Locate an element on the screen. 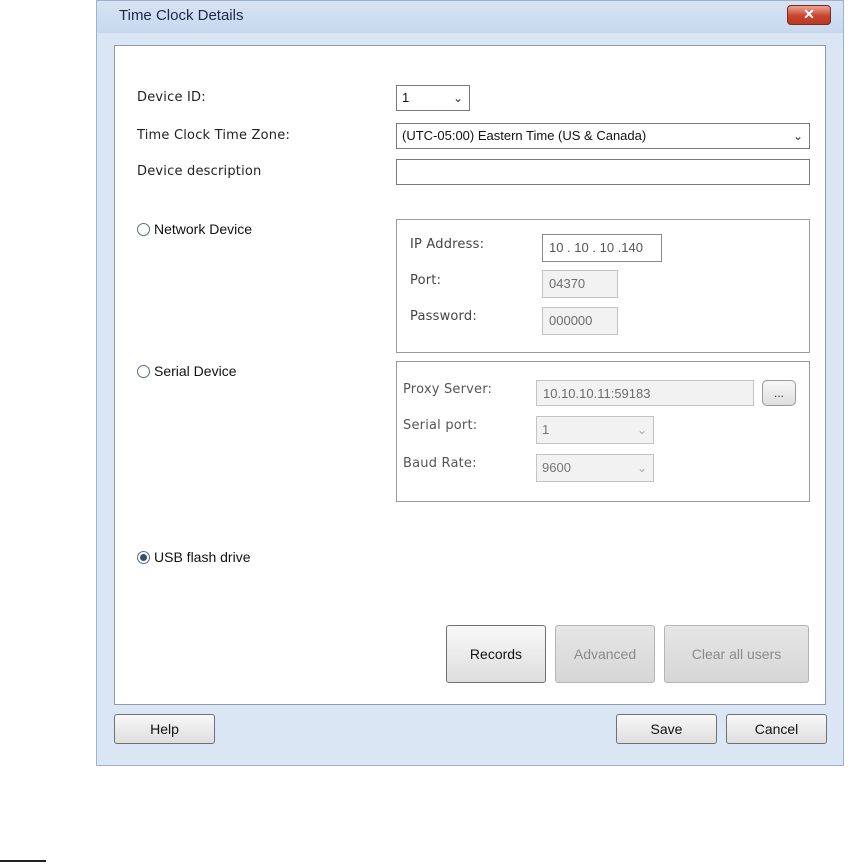 This screenshot has height=864, width=850. window-title: Time Clock Details is located at coordinates (181, 15).